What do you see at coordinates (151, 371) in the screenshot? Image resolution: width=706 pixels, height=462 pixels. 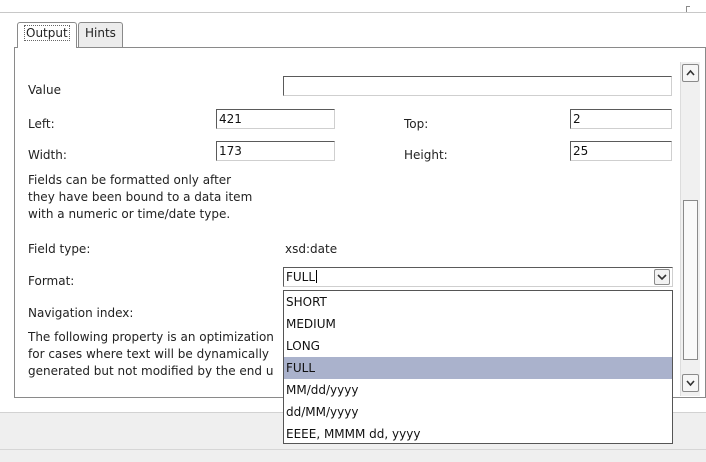 I see `optimization-note-line: generated but not modified by the end u` at bounding box center [151, 371].